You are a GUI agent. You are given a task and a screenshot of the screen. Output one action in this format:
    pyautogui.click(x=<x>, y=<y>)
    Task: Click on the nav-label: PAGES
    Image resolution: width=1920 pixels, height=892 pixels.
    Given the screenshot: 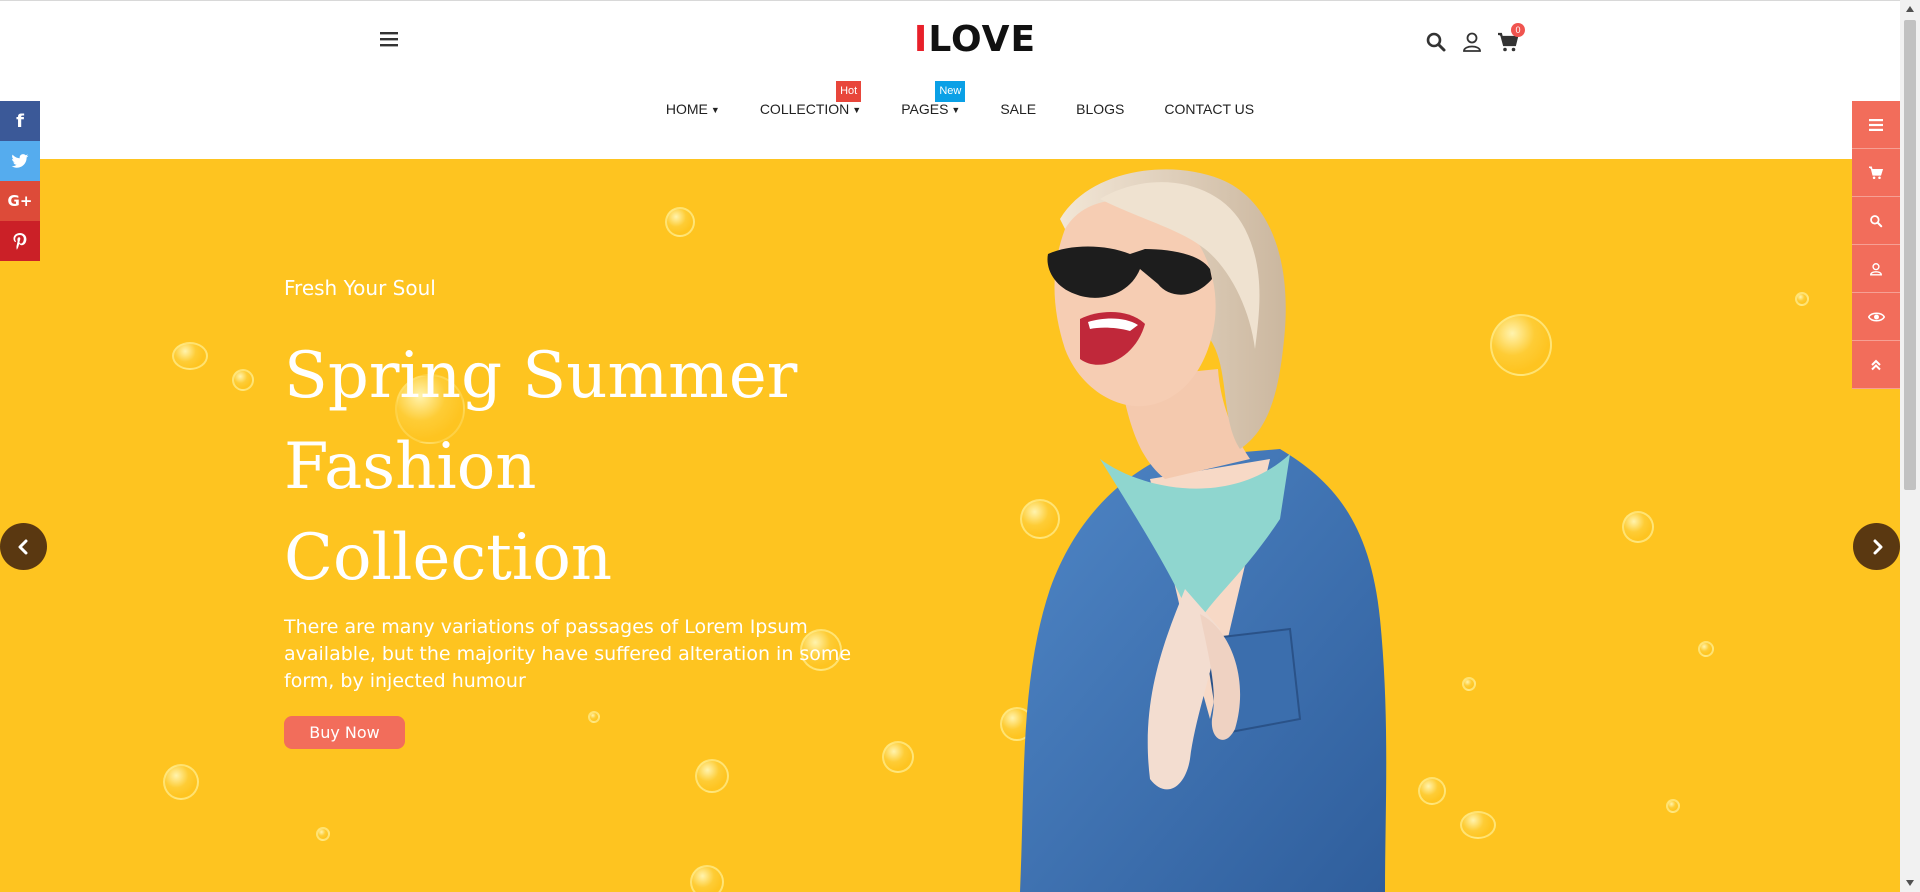 What is the action you would take?
    pyautogui.click(x=925, y=109)
    